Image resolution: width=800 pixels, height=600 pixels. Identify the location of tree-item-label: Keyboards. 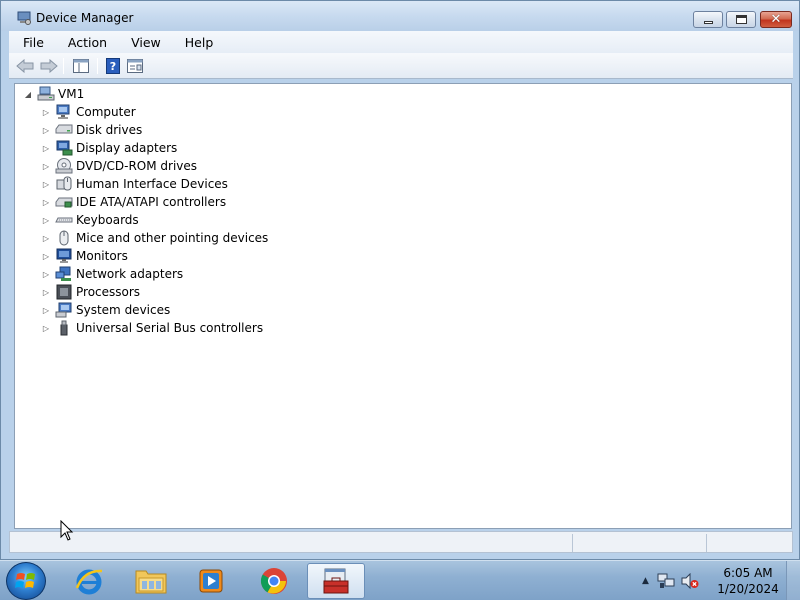
(107, 220).